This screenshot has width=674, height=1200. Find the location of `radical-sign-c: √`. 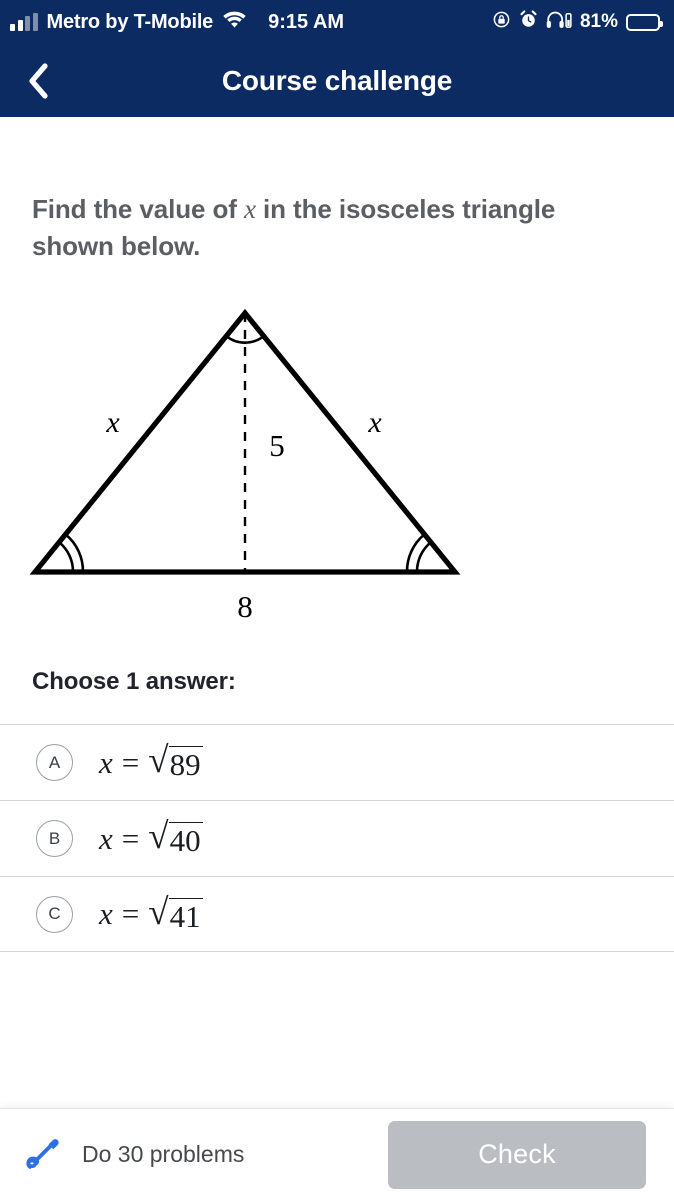

radical-sign-c: √ is located at coordinates (158, 912).